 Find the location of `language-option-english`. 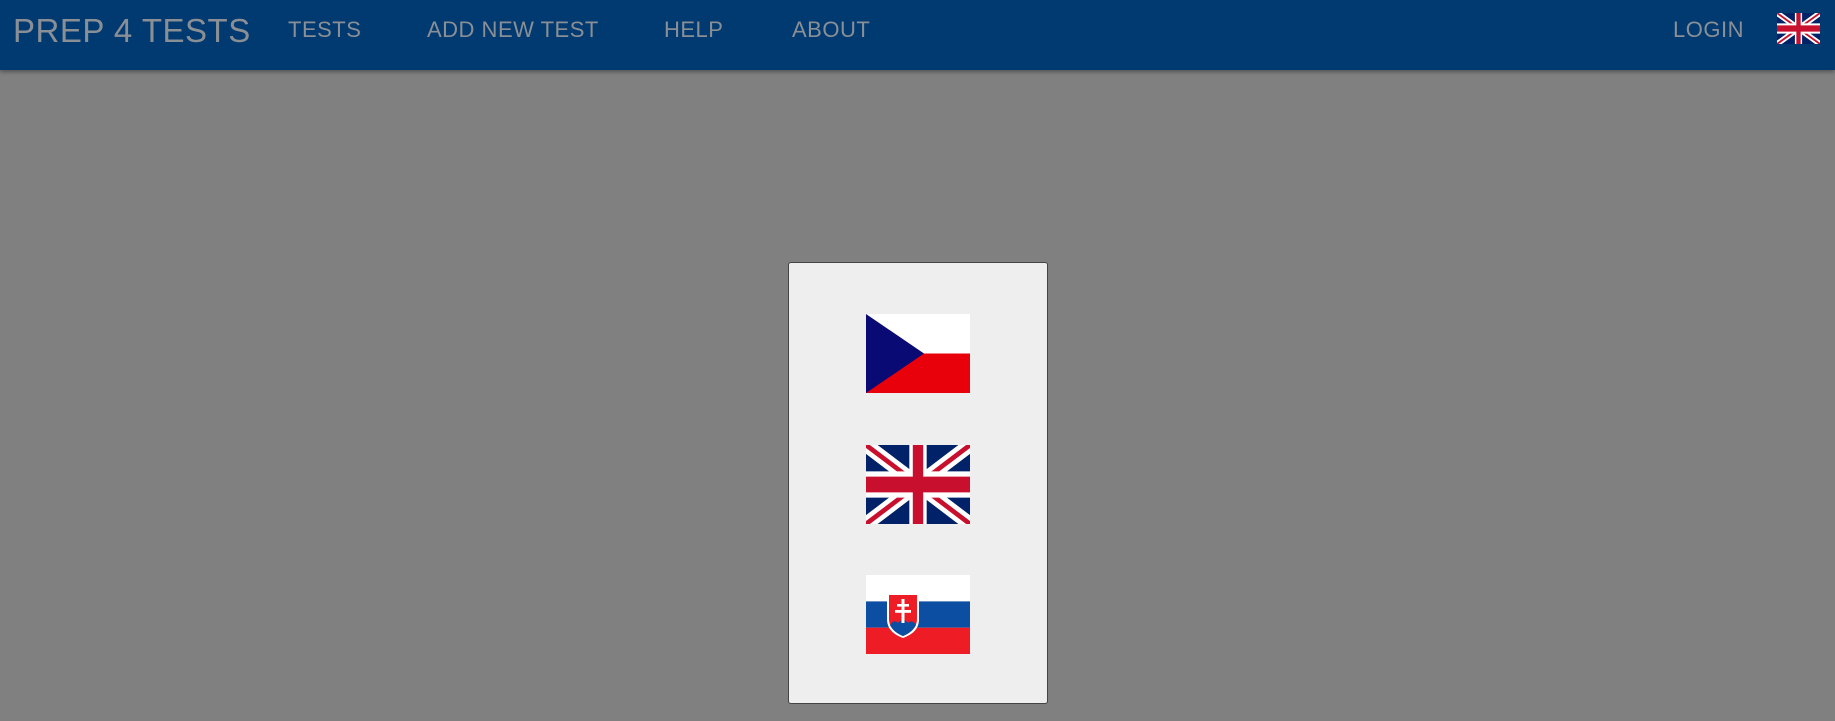

language-option-english is located at coordinates (918, 484).